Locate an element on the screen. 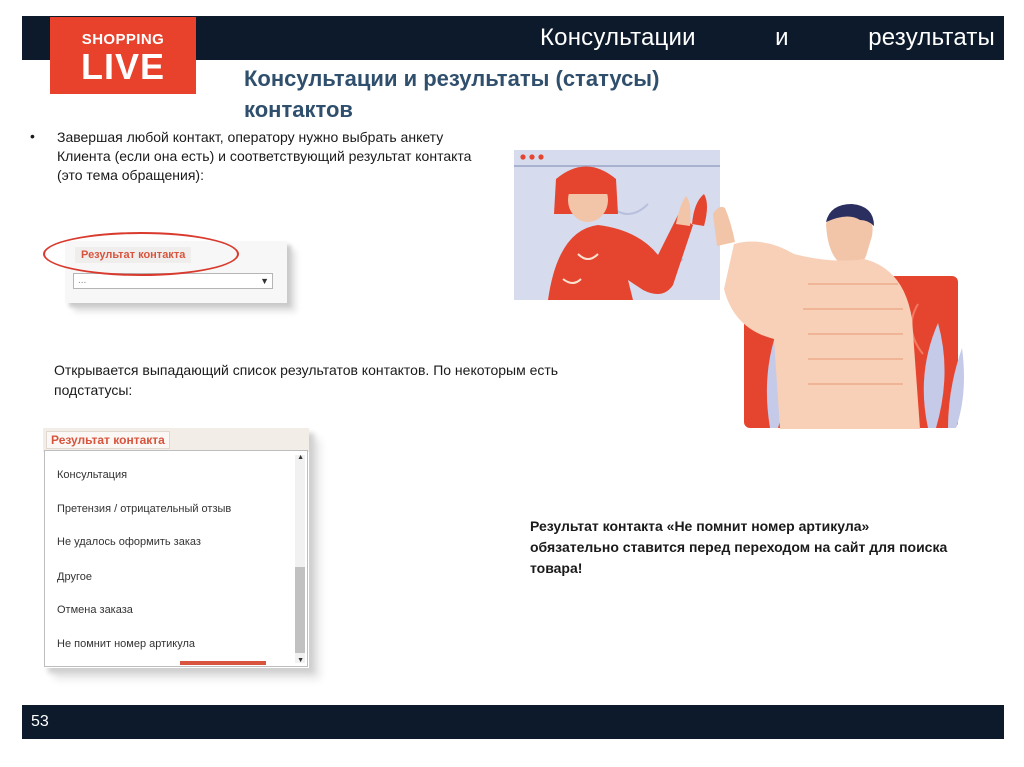 This screenshot has width=1024, height=767. button-edge is located at coordinates (223, 663).